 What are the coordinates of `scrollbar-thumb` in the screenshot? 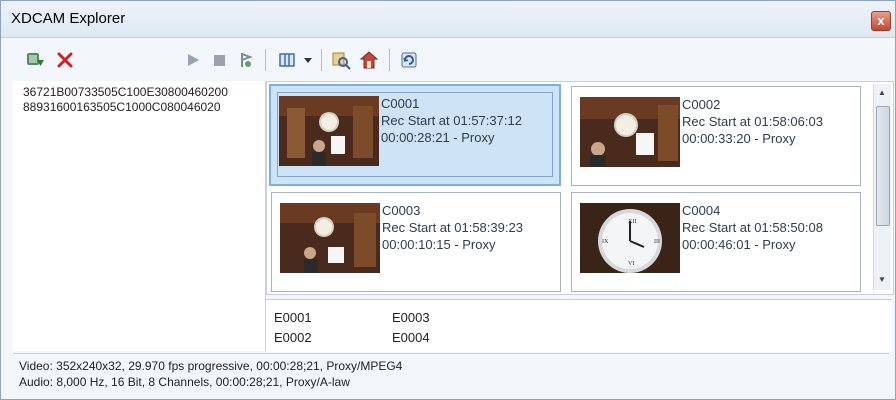 It's located at (883, 166).